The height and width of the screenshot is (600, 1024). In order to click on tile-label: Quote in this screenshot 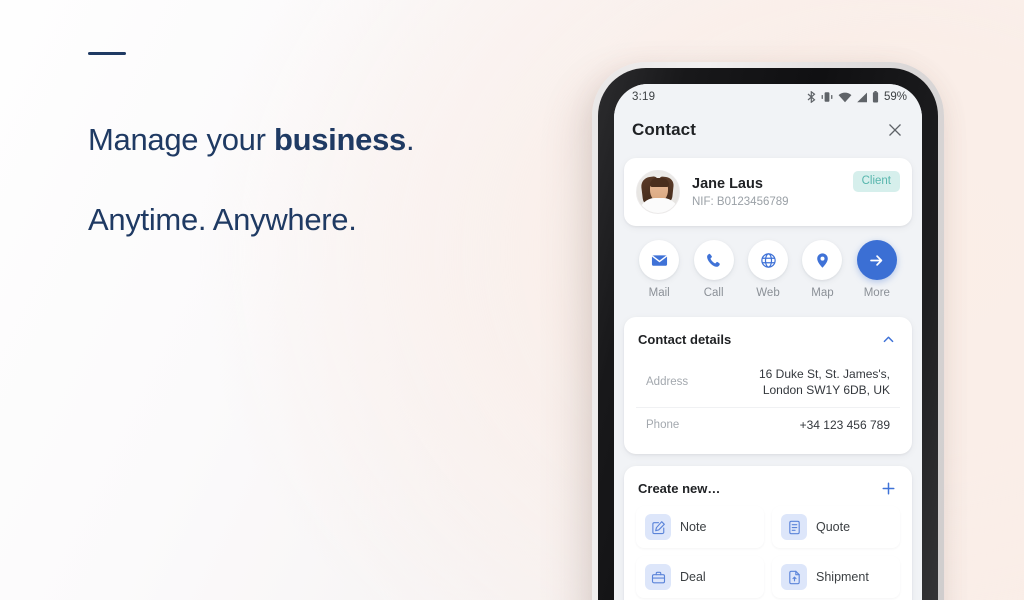, I will do `click(833, 527)`.